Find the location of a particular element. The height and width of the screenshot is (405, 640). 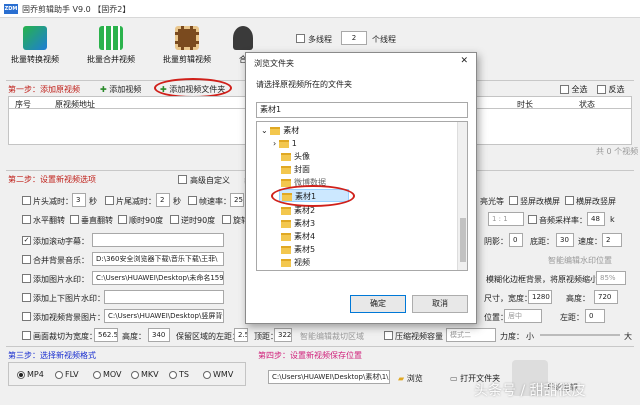

invert-button: 反选 is located at coordinates (611, 89).